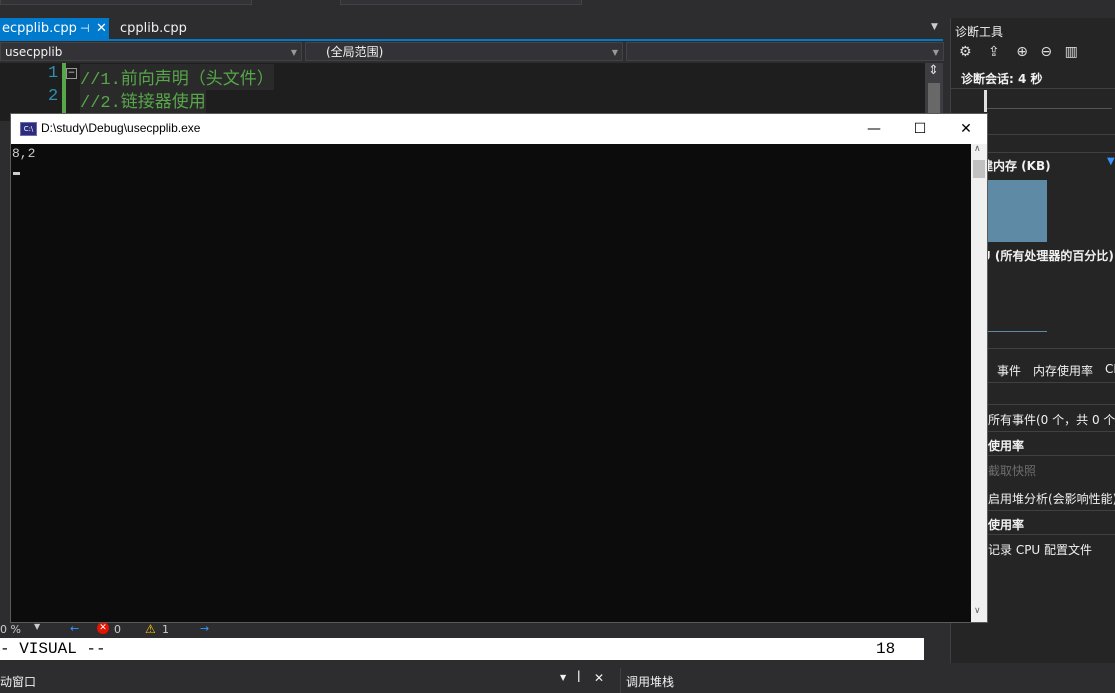  What do you see at coordinates (920, 129) in the screenshot?
I see `maximize-button: ☐` at bounding box center [920, 129].